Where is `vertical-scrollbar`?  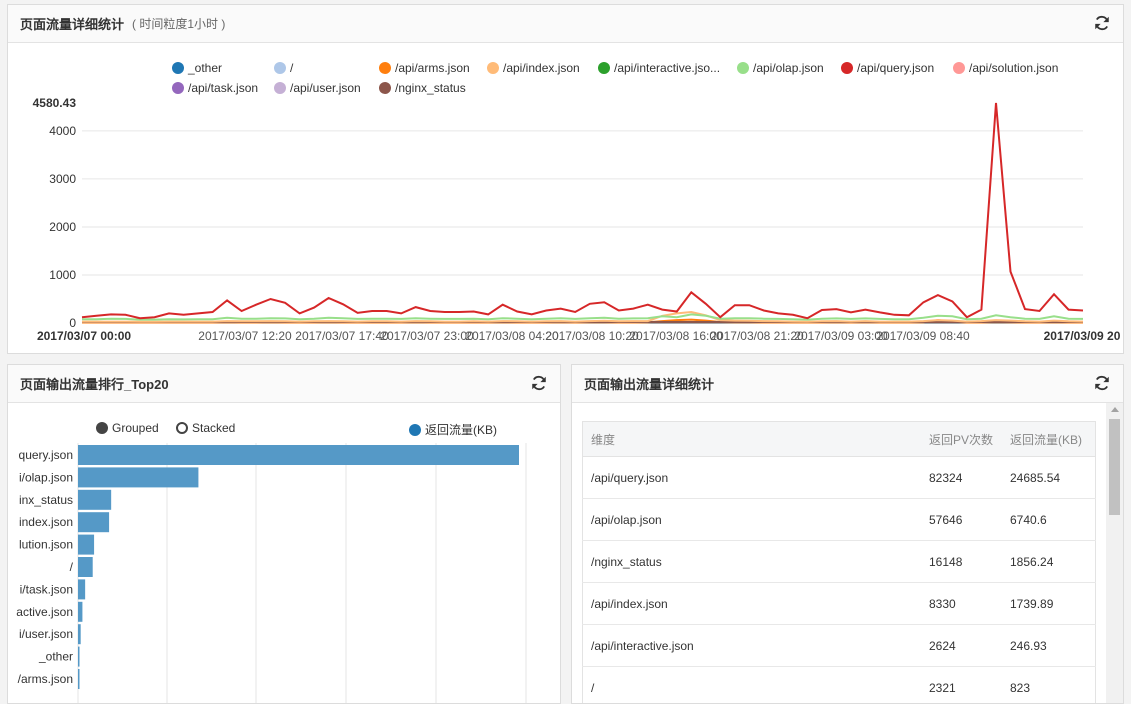 vertical-scrollbar is located at coordinates (1114, 553).